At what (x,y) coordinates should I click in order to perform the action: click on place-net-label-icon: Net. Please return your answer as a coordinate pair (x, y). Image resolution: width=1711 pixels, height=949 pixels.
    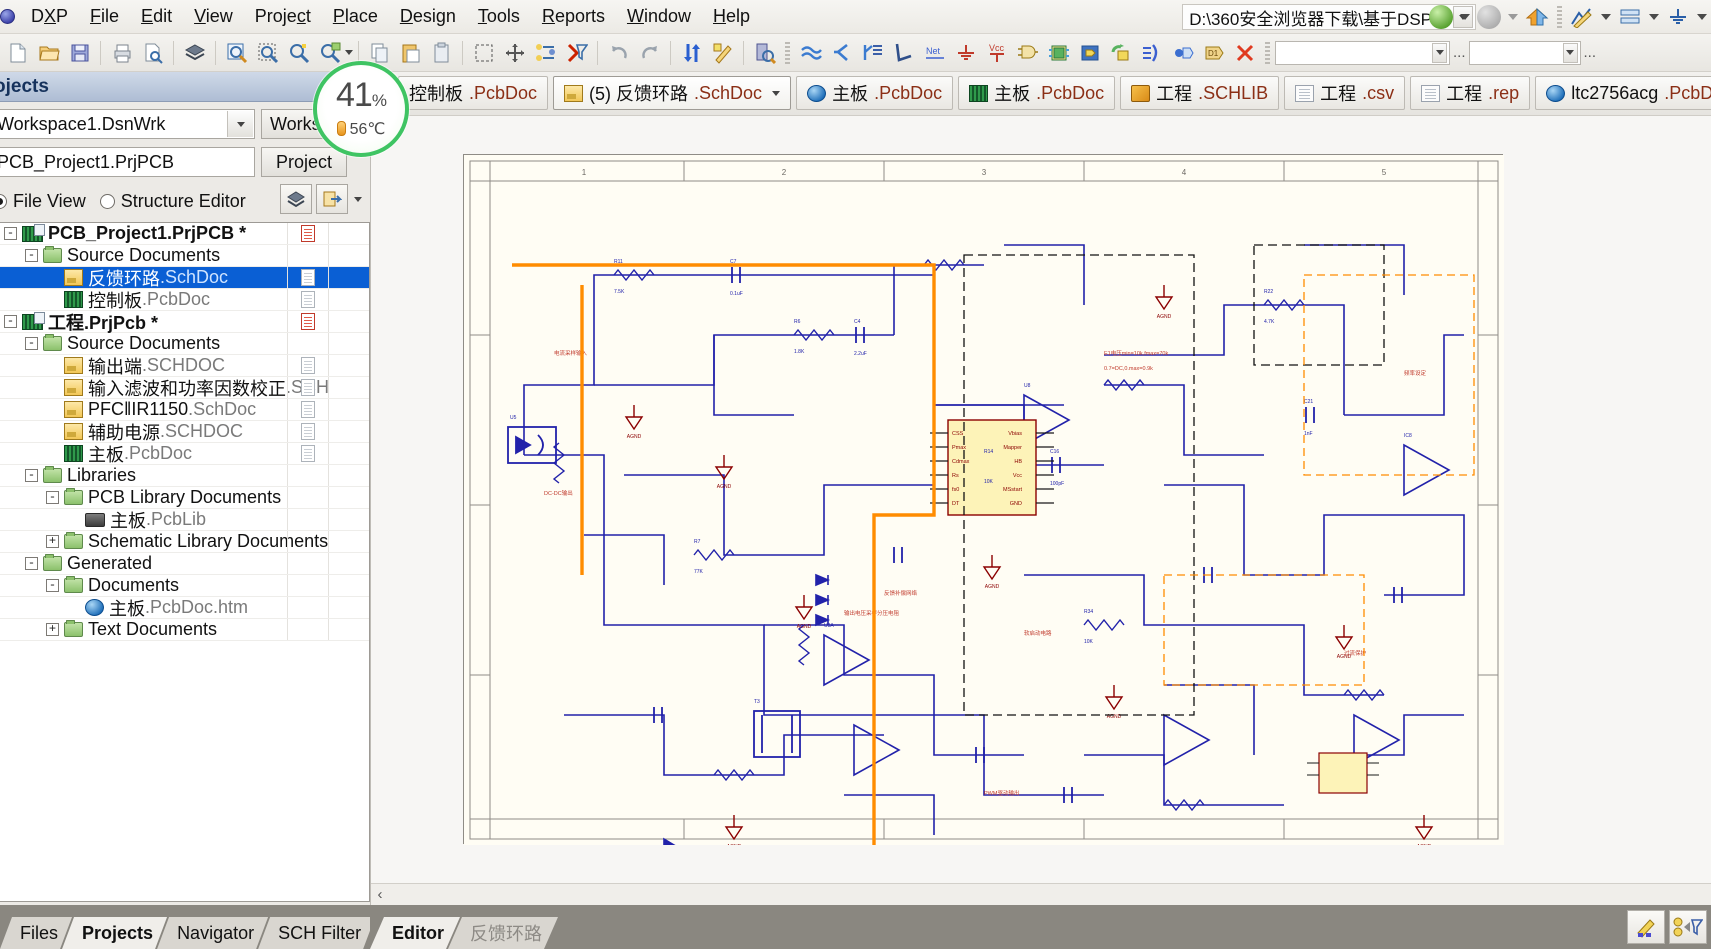
    Looking at the image, I should click on (934, 53).